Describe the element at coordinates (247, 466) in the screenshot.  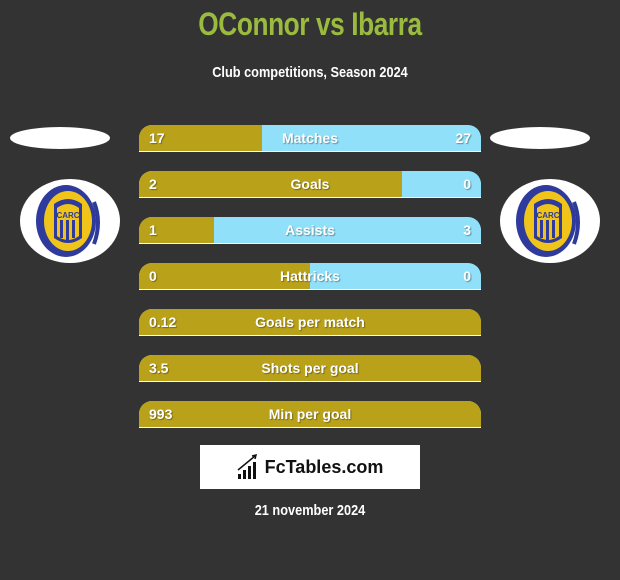
I see `bar-chart-icon` at that location.